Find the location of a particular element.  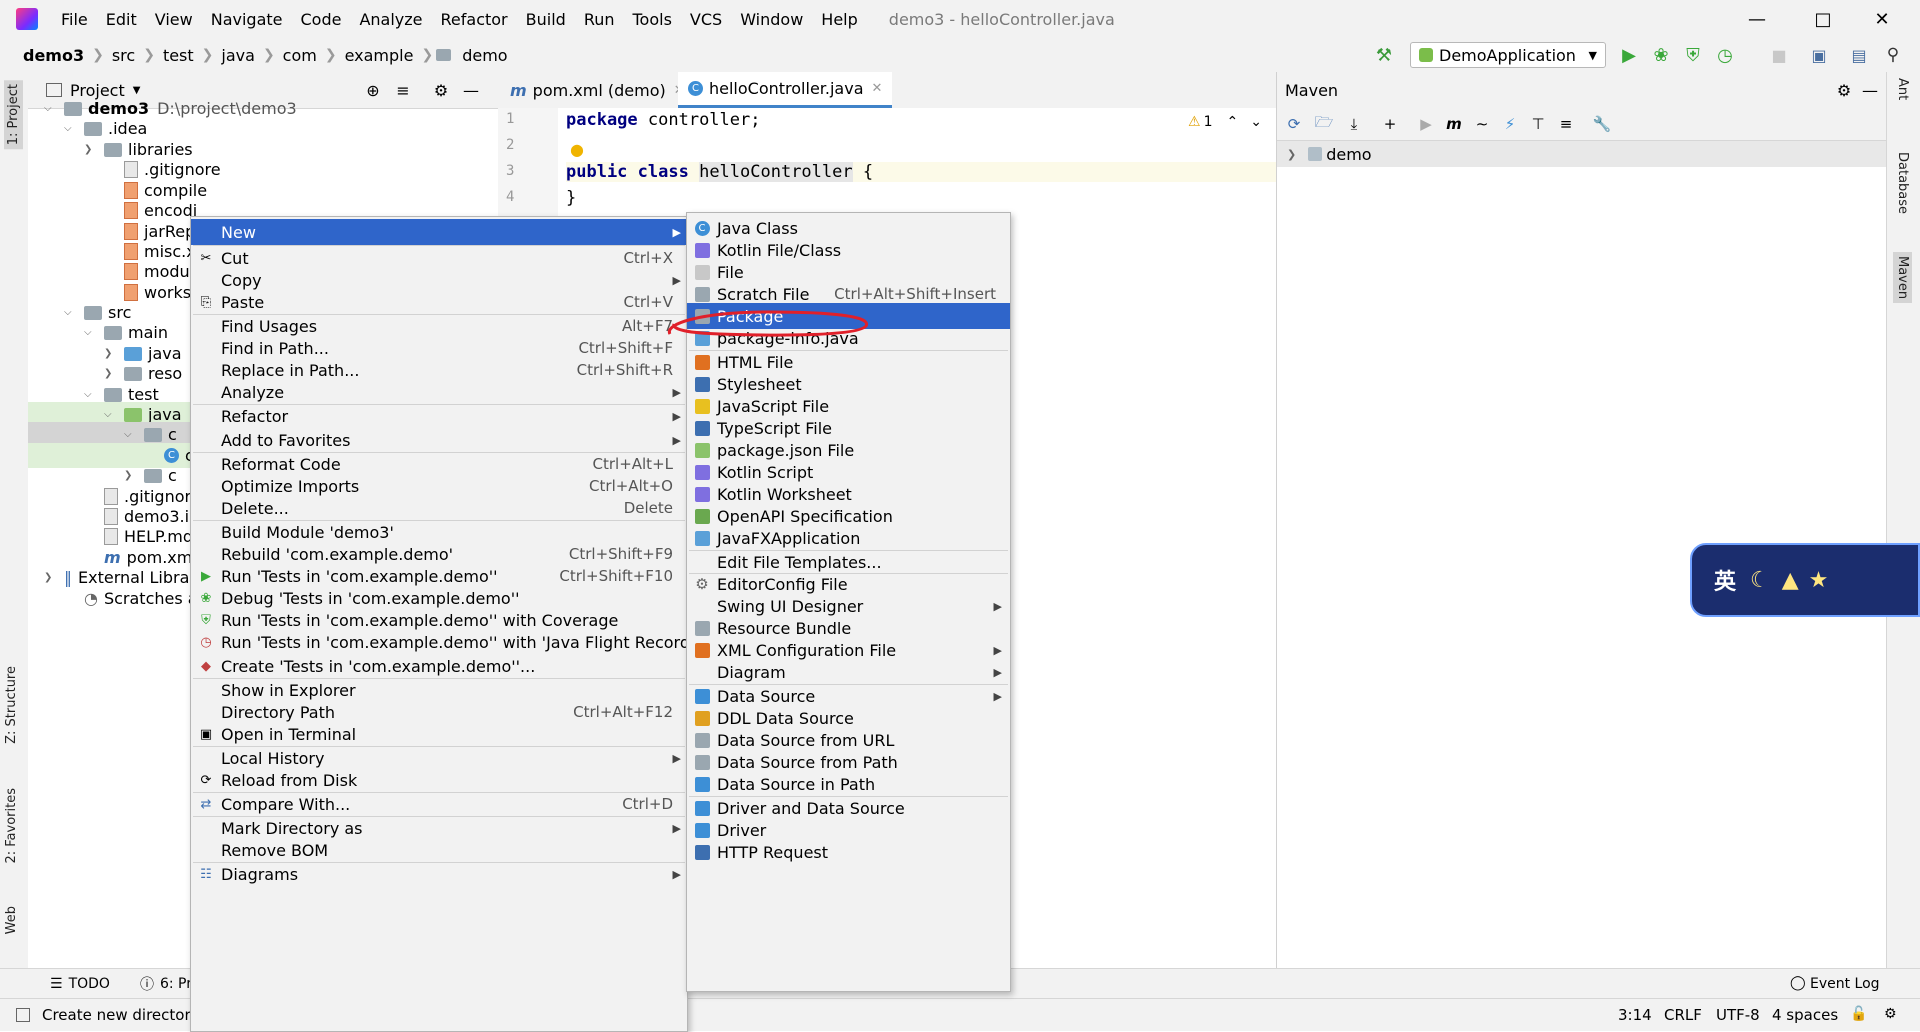

toggle-offline-icon: ∼ is located at coordinates (1482, 124).